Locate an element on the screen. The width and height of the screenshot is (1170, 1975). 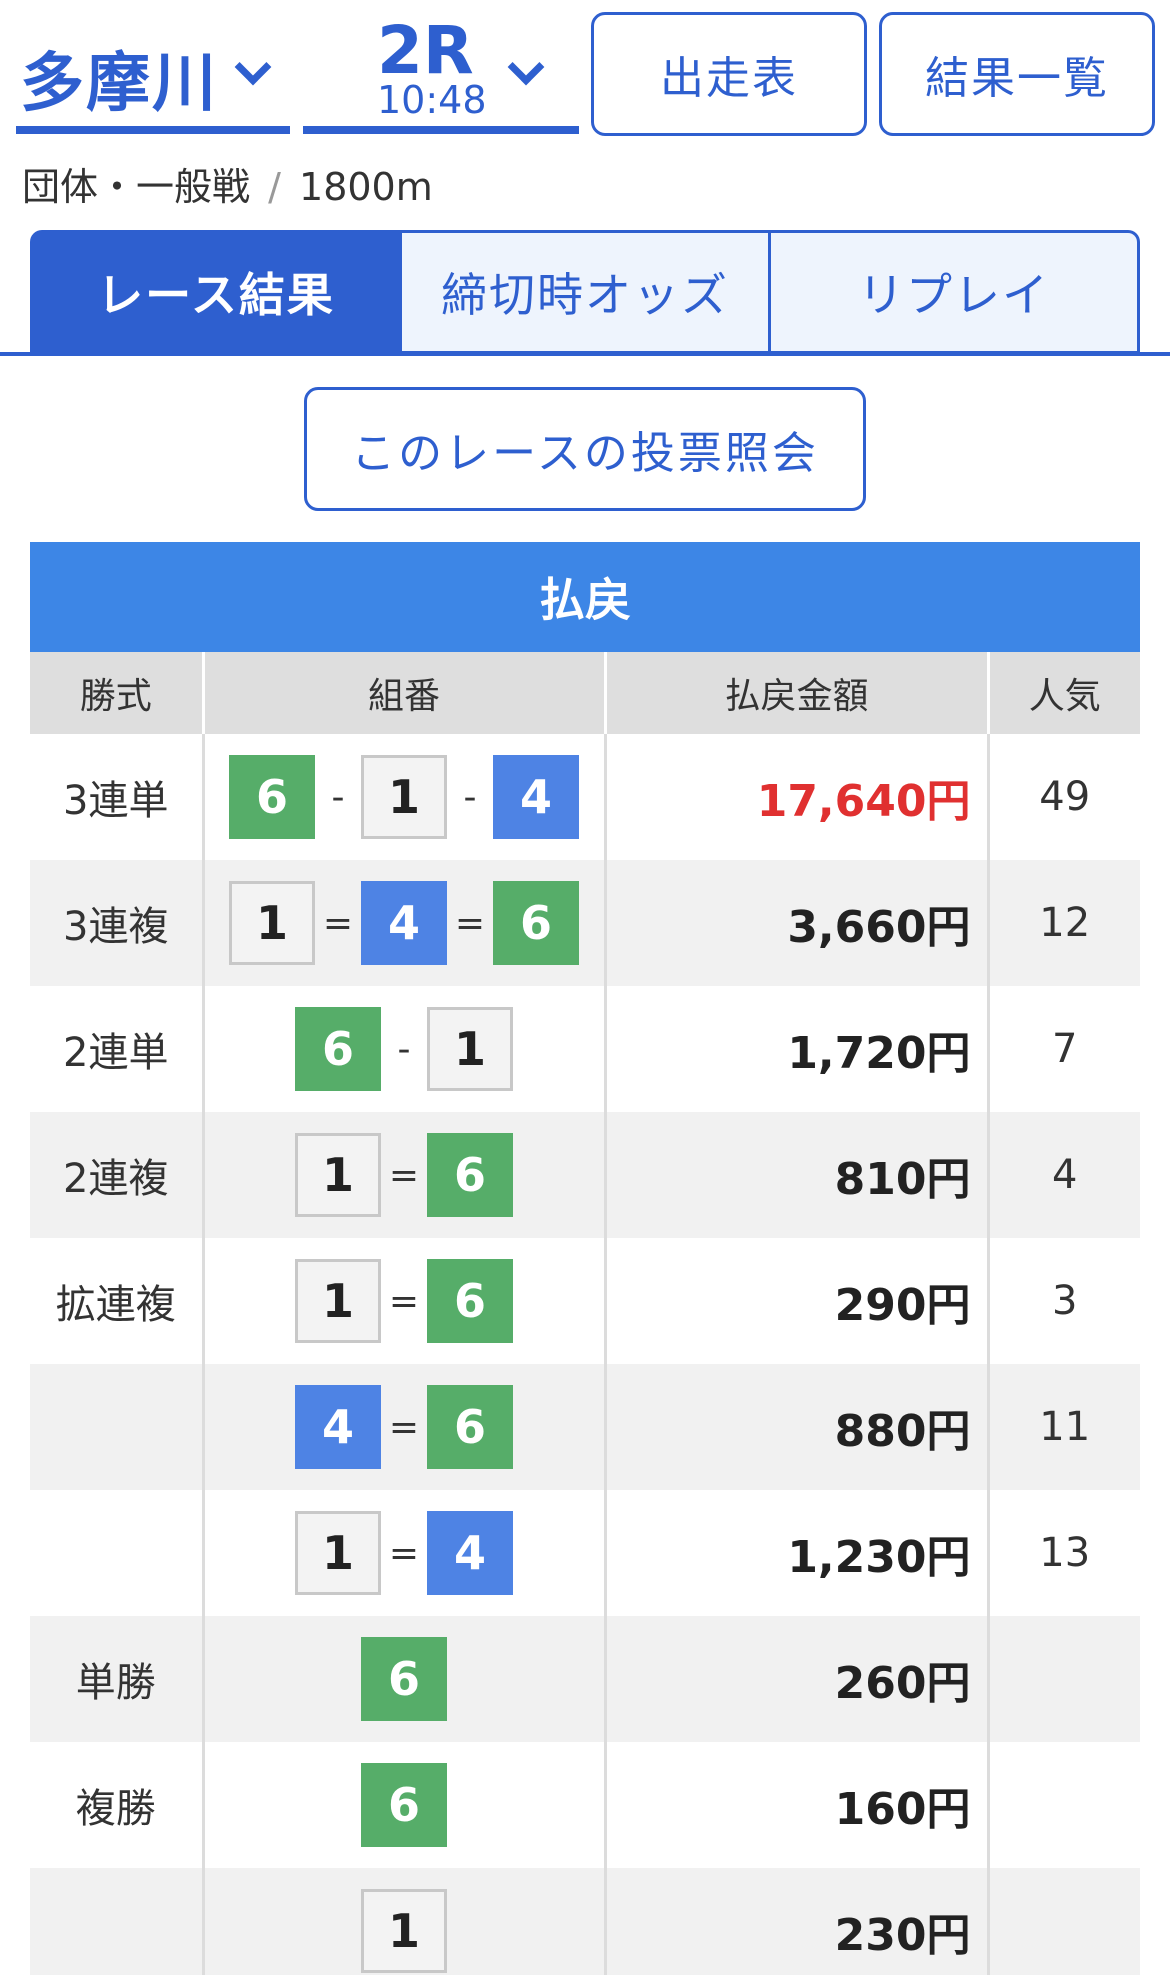
header: 多摩川 2R 10:48 出走表 結果一覧 is located at coordinates (585, 70).